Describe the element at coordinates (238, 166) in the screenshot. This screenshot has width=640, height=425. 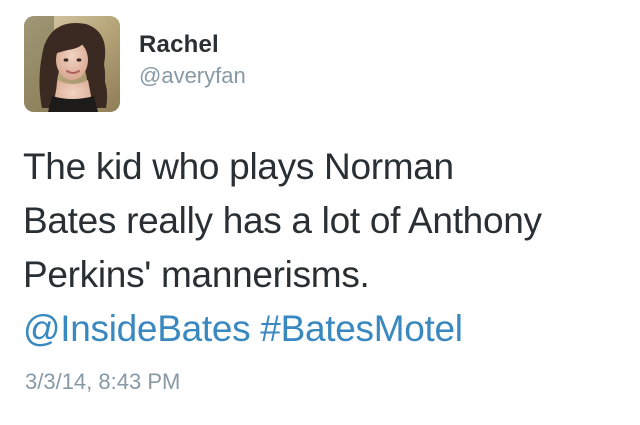
I see `tweet-text-line: The kid who plays Norman` at that location.